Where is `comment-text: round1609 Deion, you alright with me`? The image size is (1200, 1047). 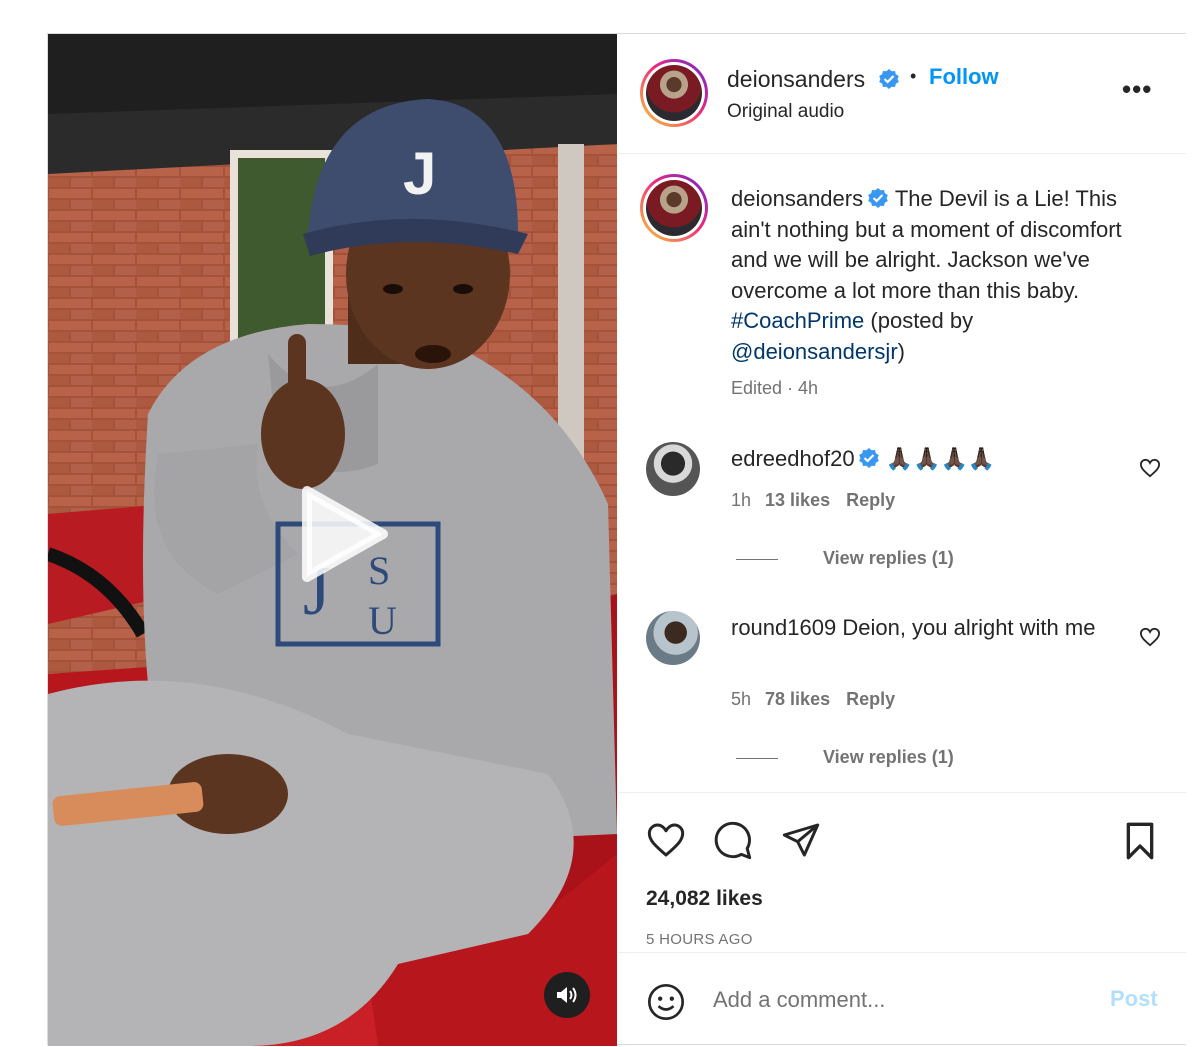 comment-text: round1609 Deion, you alright with me is located at coordinates (921, 628).